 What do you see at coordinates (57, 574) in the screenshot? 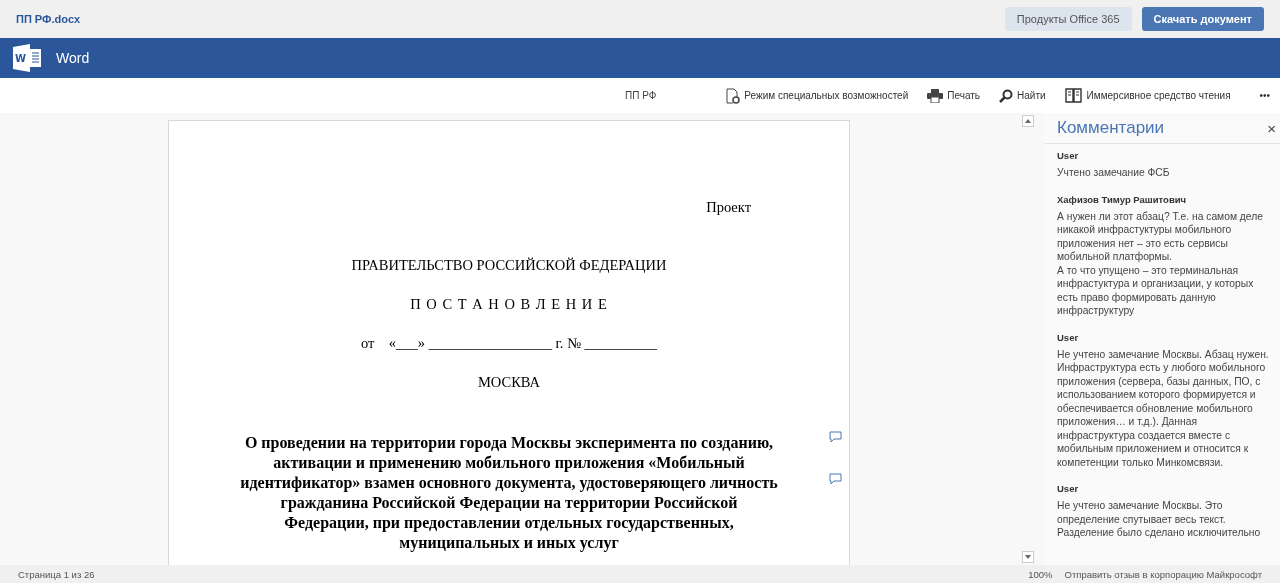
I see `page-count: Страница 1 из 26` at bounding box center [57, 574].